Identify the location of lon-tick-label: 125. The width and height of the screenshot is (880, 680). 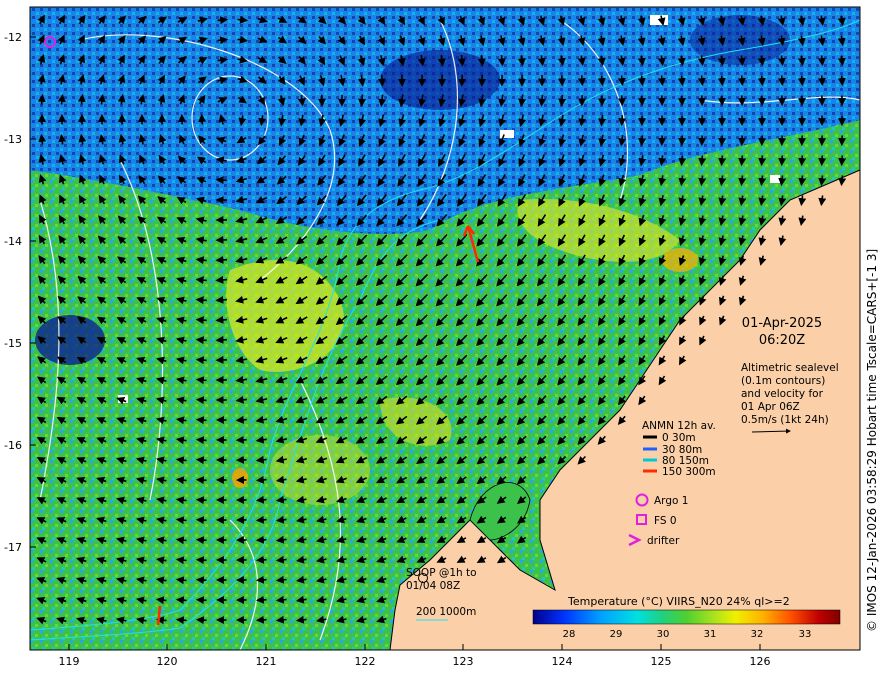
(661, 661).